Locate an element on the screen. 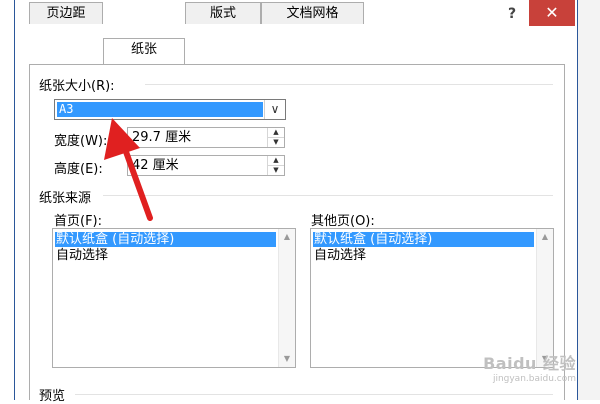 This screenshot has height=404, width=600. tab-paper: 纸张 is located at coordinates (144, 51).